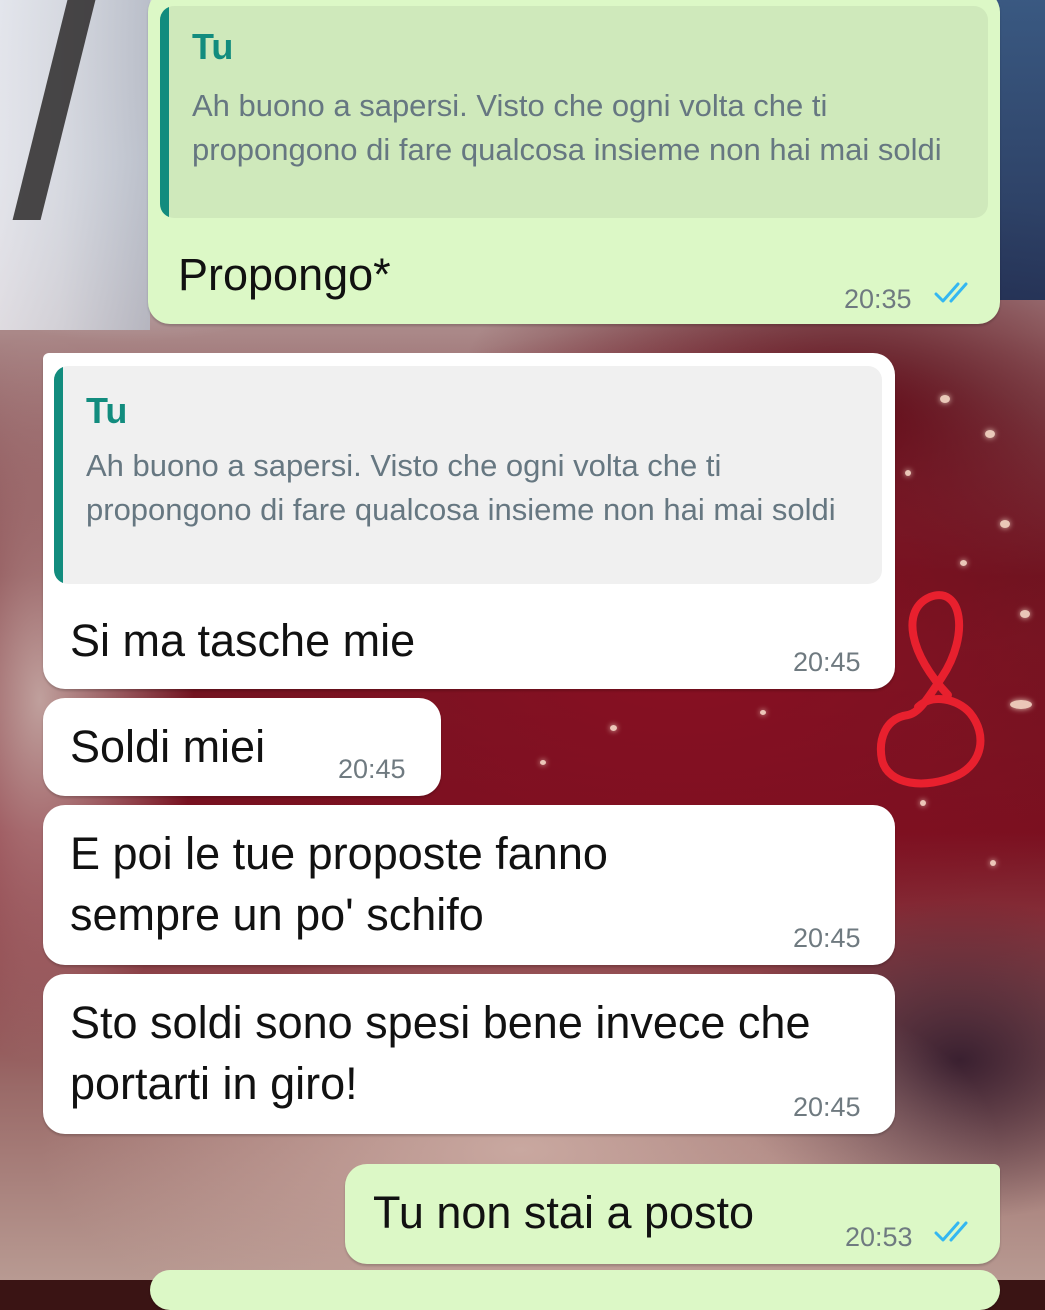  I want to click on message-text: Soldi miei, so click(168, 746).